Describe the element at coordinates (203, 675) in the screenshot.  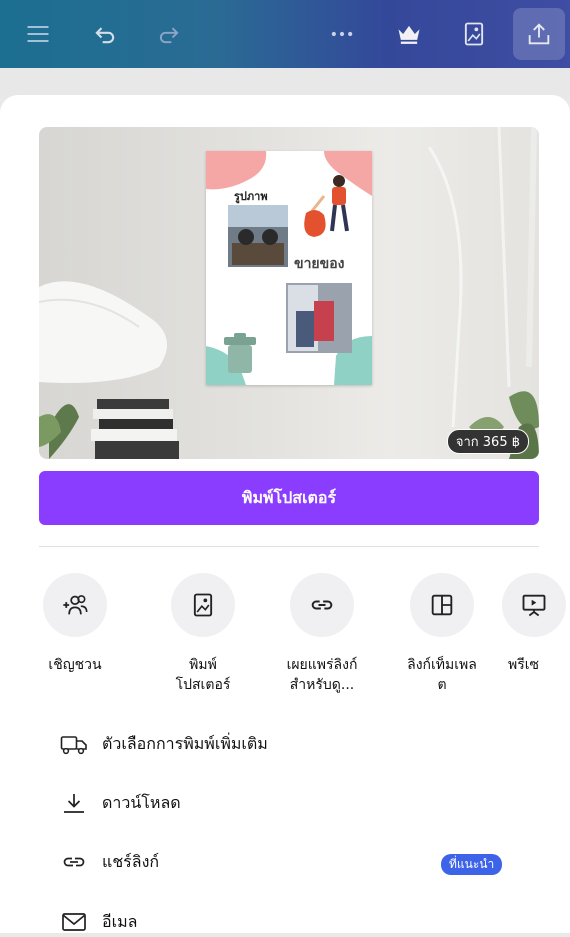
I see `action-label: พิมพ์ โปสเตอร์` at that location.